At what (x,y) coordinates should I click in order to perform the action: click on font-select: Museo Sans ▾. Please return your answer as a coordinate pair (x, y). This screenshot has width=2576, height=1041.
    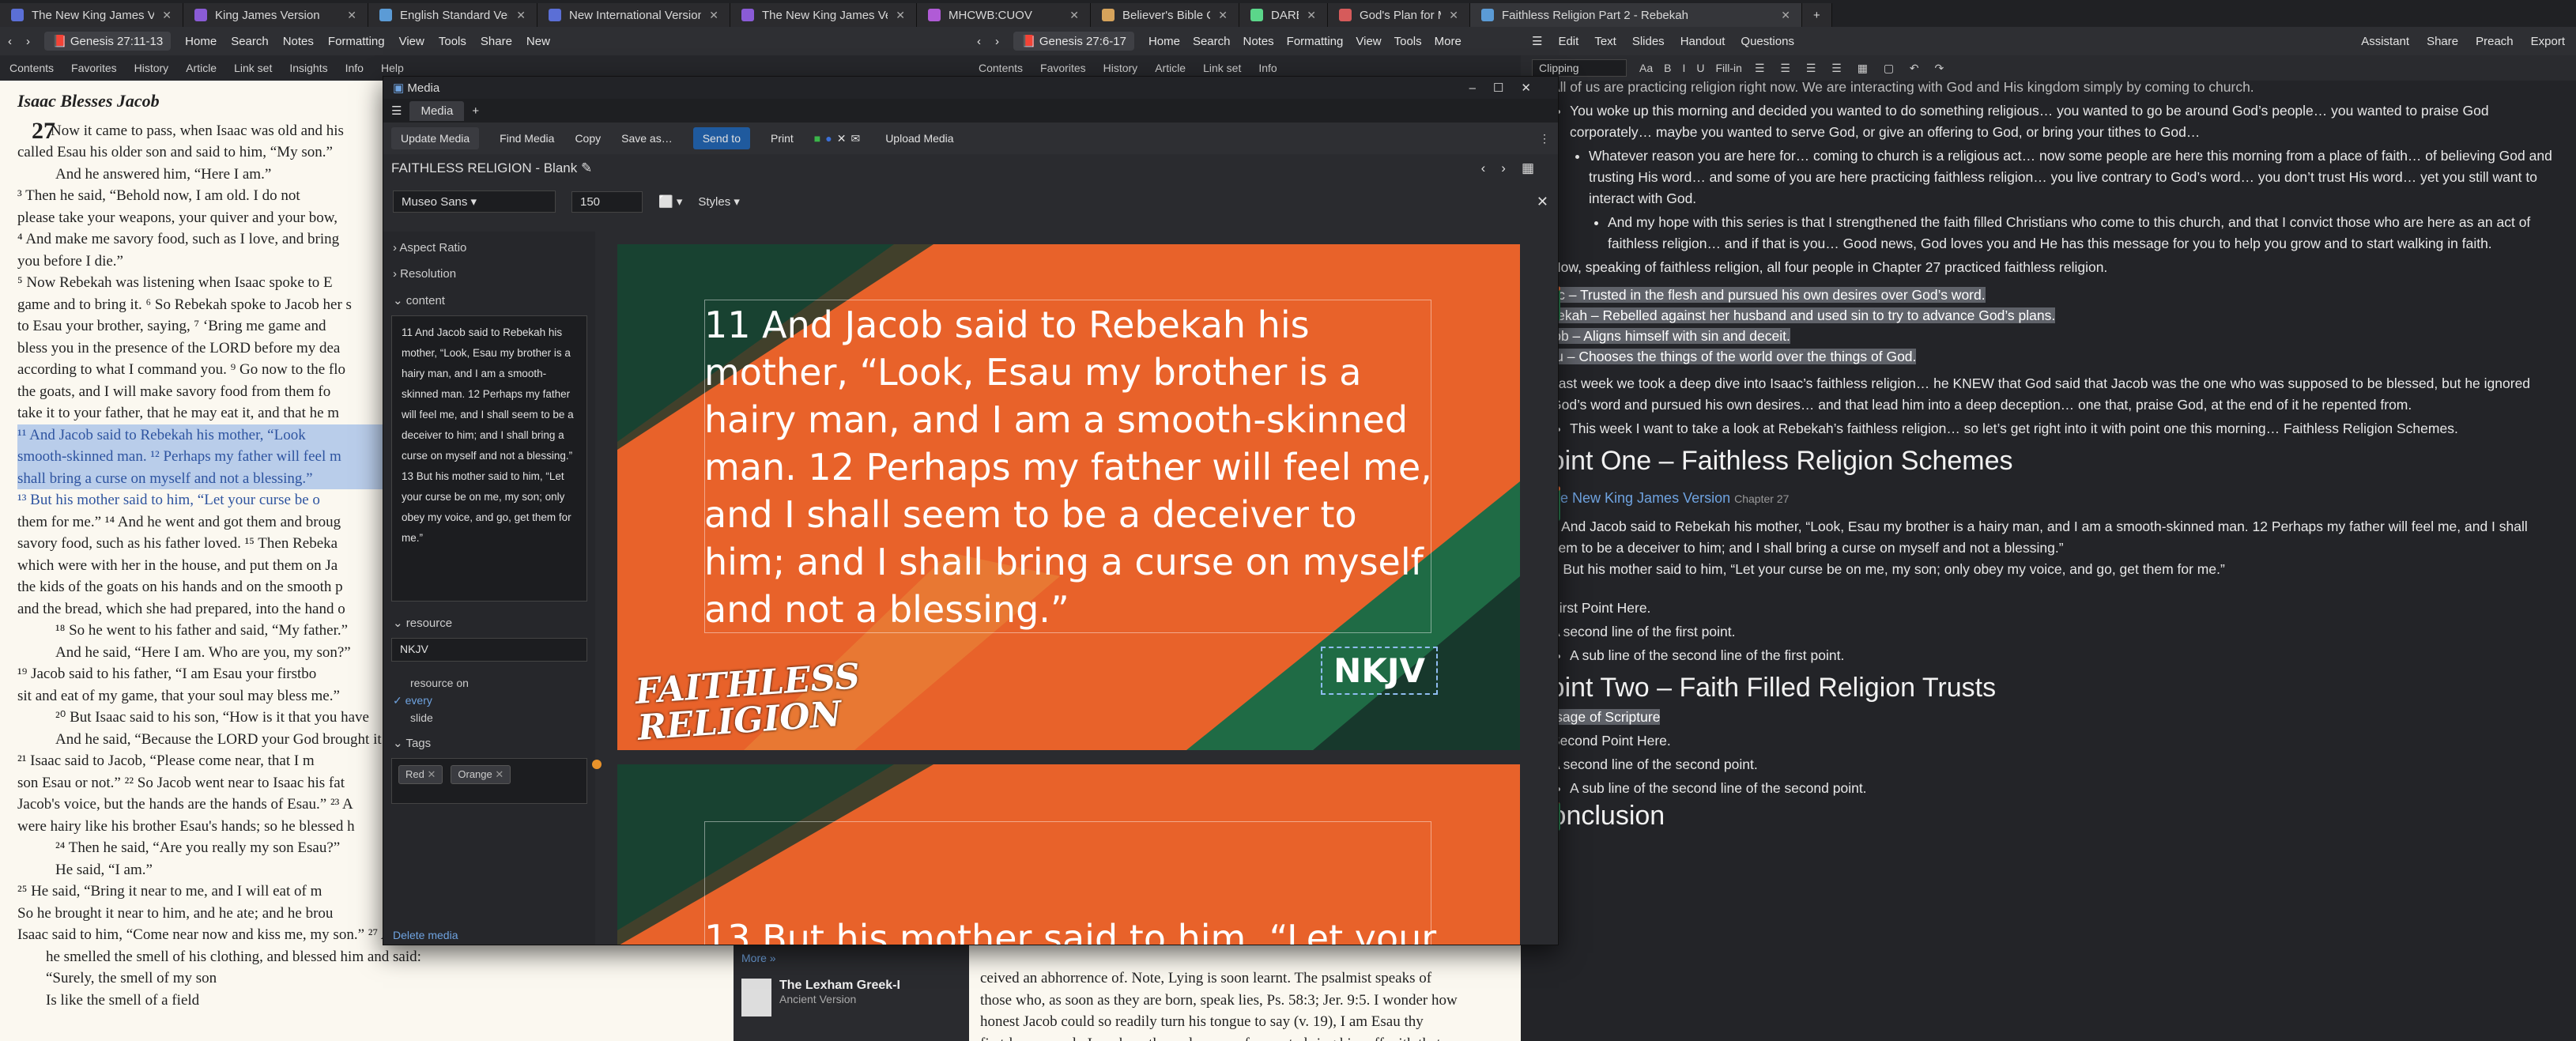
    Looking at the image, I should click on (475, 201).